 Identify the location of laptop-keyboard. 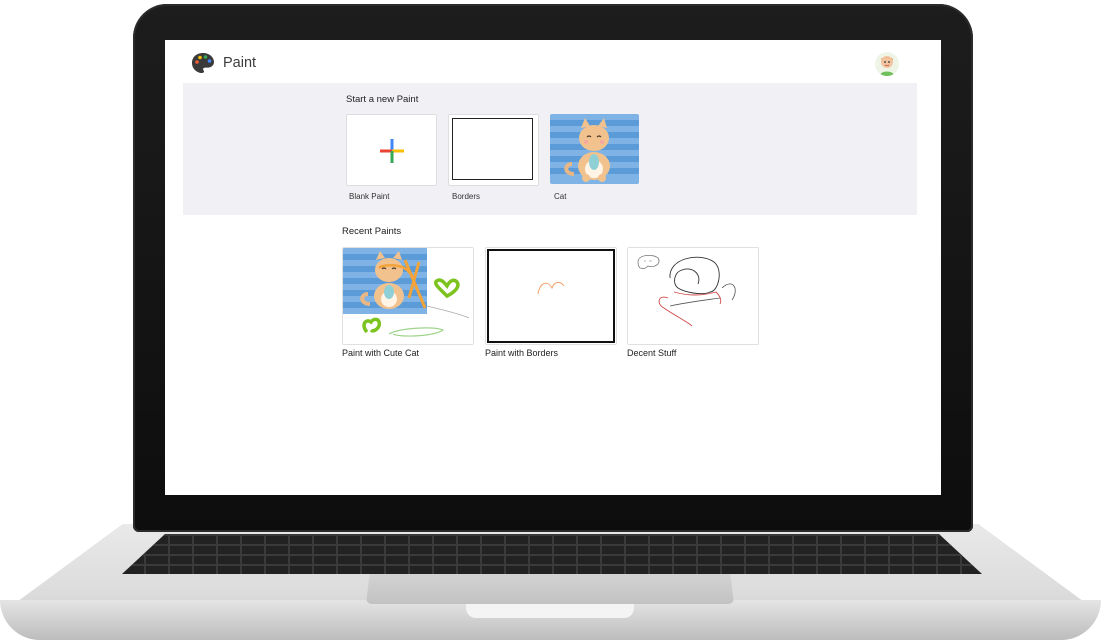
(552, 554).